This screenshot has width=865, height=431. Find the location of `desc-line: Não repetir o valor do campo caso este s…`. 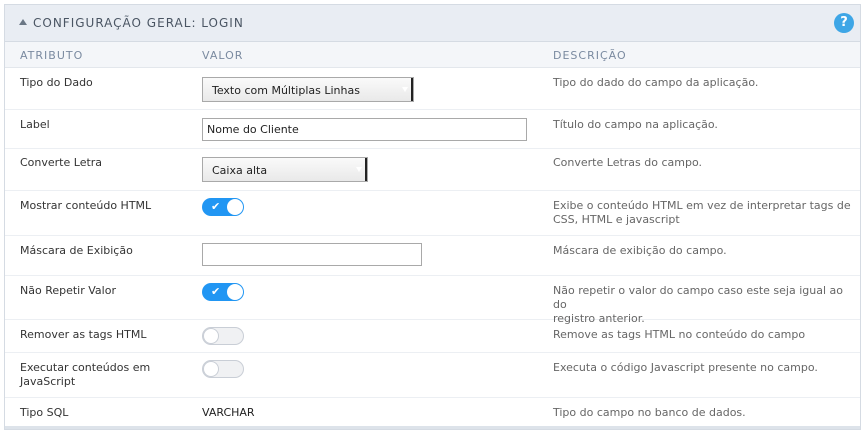

desc-line: Não repetir o valor do campo caso este s… is located at coordinates (698, 297).